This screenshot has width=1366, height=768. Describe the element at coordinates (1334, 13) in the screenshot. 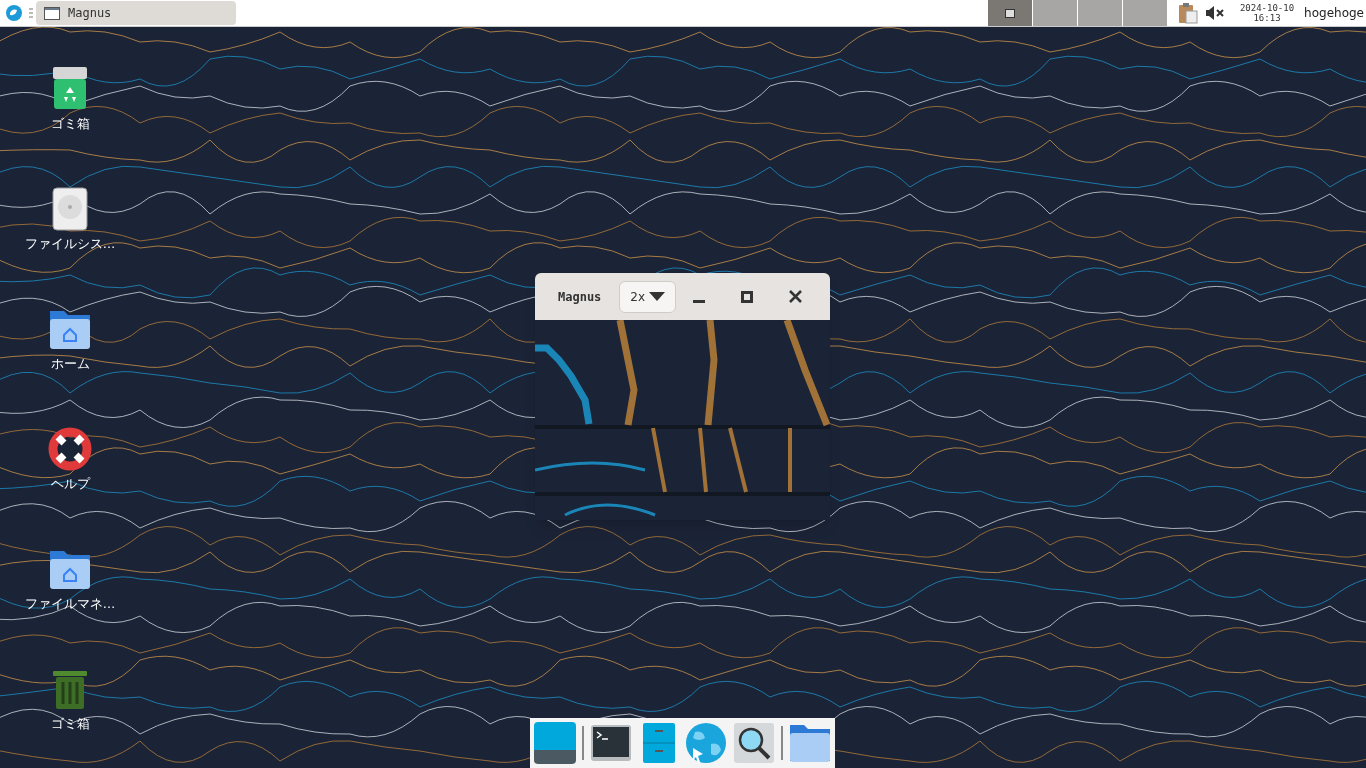

I see `user-name: hogehoge` at that location.